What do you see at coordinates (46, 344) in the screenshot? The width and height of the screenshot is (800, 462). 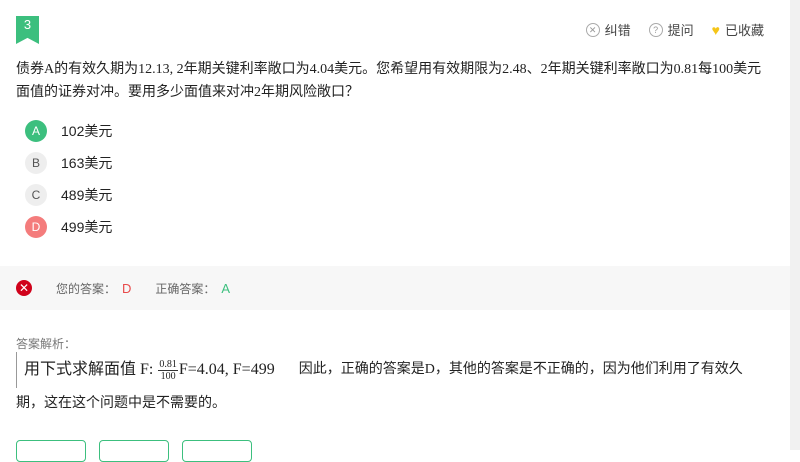 I see `analysis-title: 答案解析：` at bounding box center [46, 344].